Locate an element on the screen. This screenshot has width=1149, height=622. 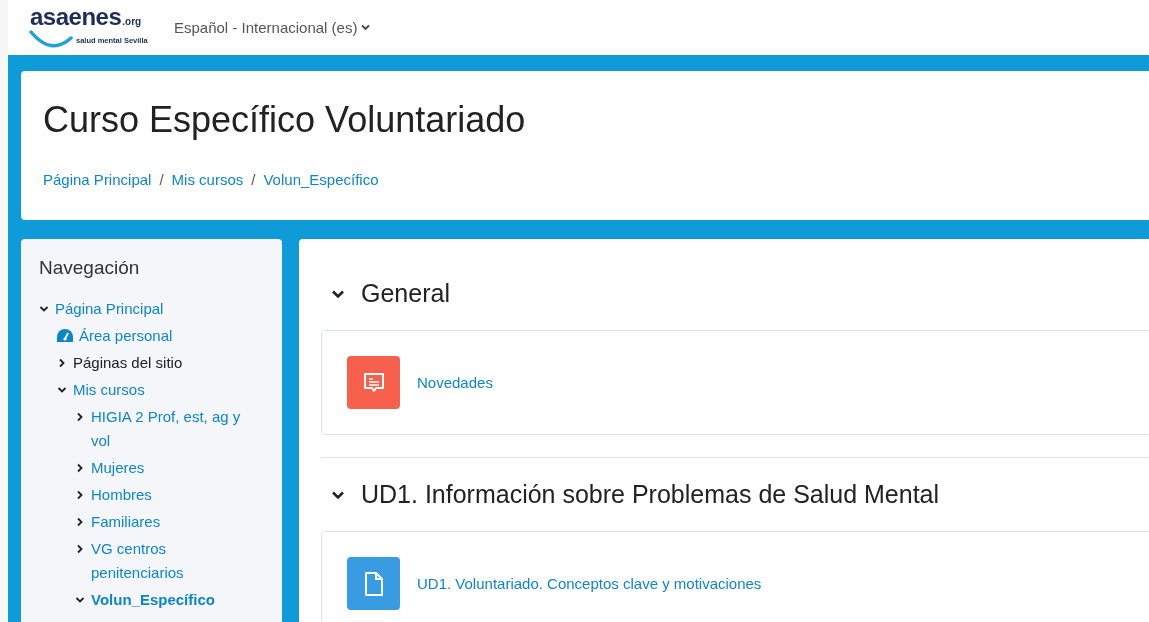
breadcrumb-link: Página Principal is located at coordinates (97, 179).